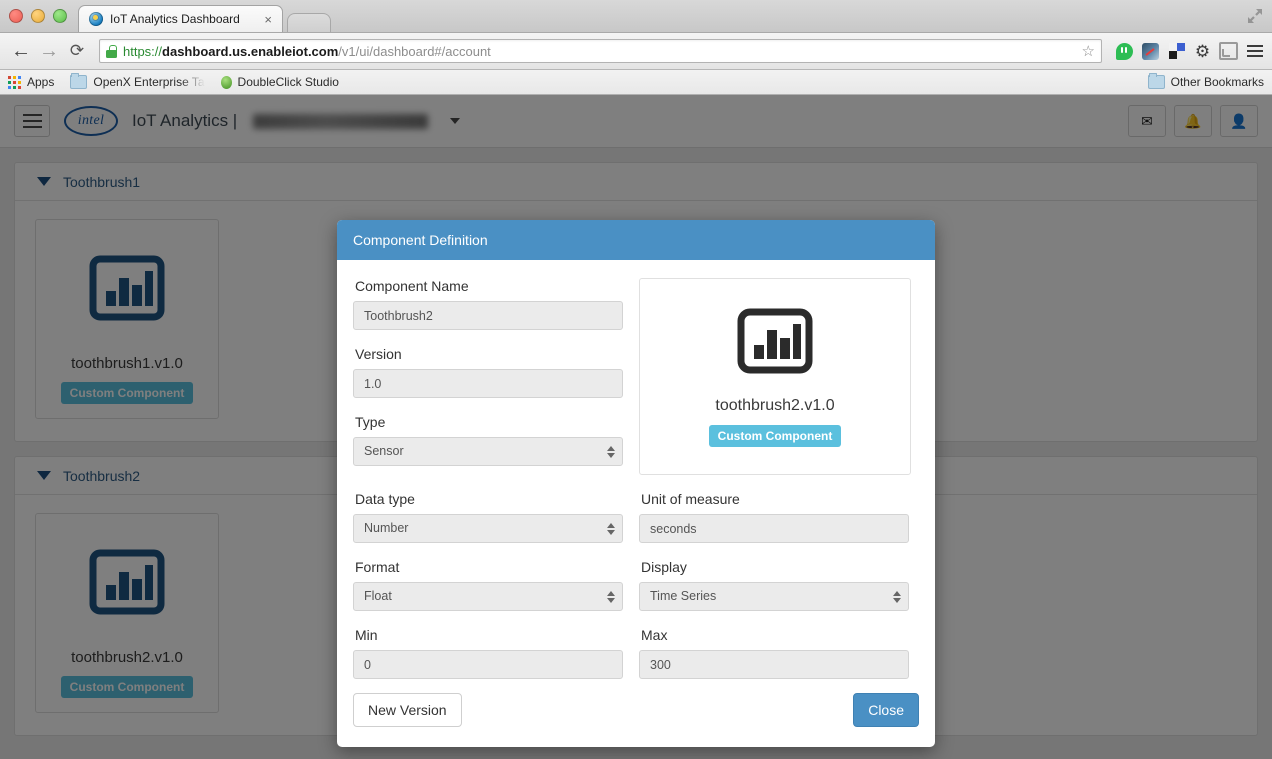 This screenshot has width=1272, height=759. What do you see at coordinates (1228, 51) in the screenshot?
I see `cast-icon` at bounding box center [1228, 51].